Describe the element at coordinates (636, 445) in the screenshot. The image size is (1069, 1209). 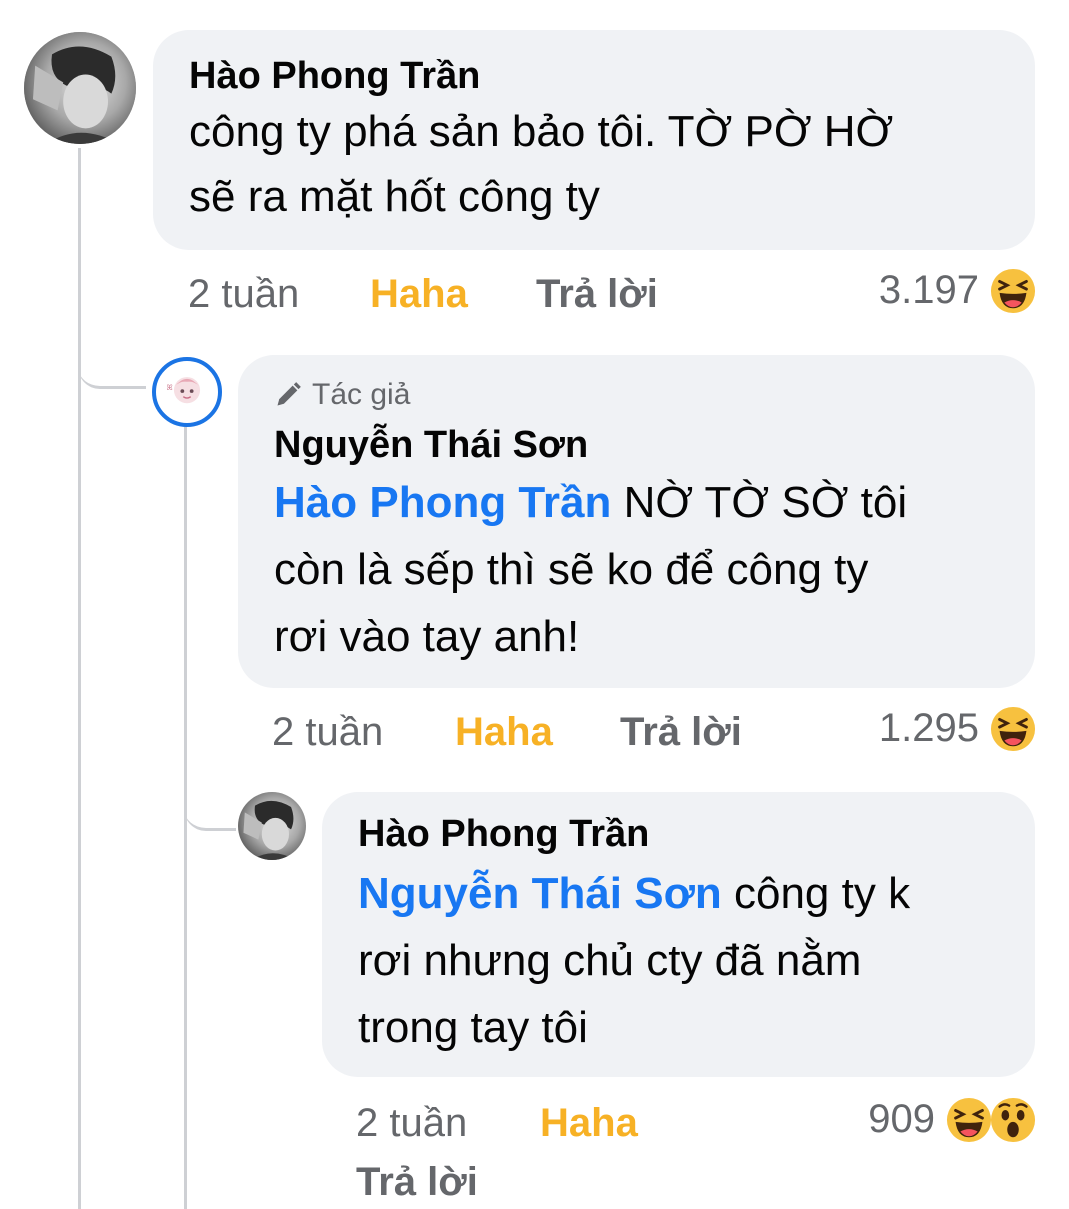
I see `comment-author-name: Nguyễn Thái Sơn` at that location.